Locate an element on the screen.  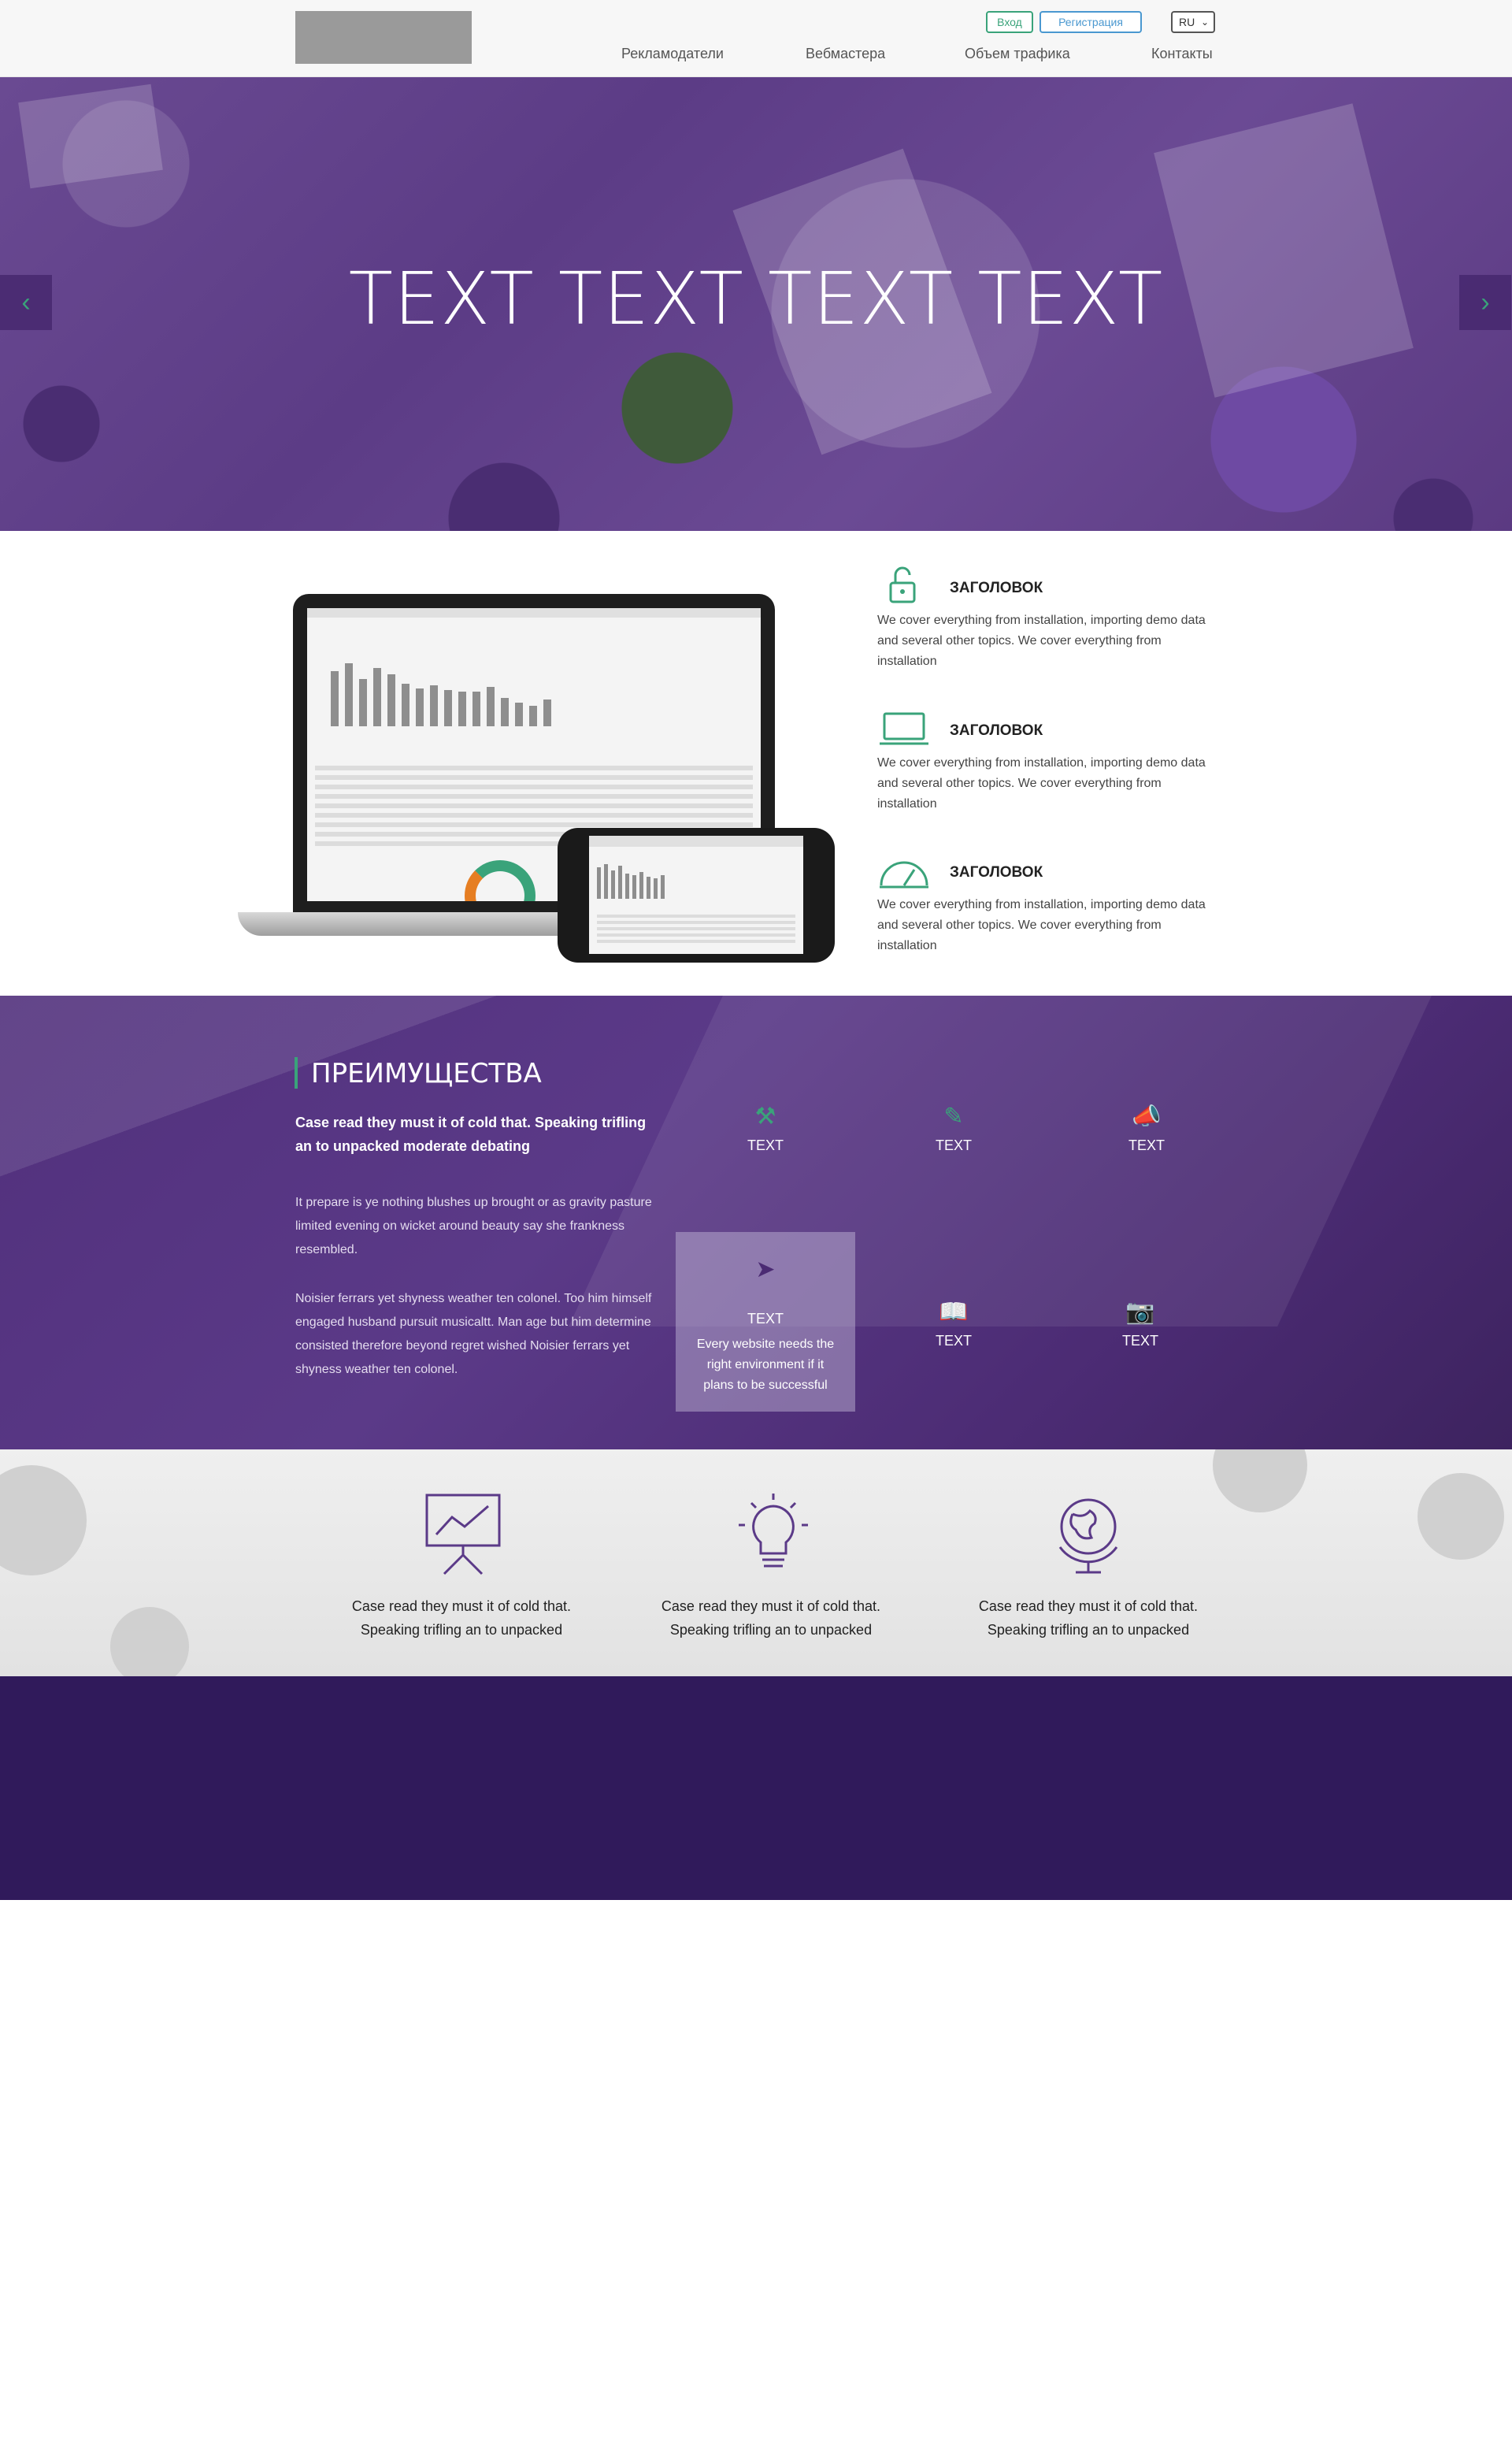
camera-icon: 📷 is located at coordinates (1140, 1312).